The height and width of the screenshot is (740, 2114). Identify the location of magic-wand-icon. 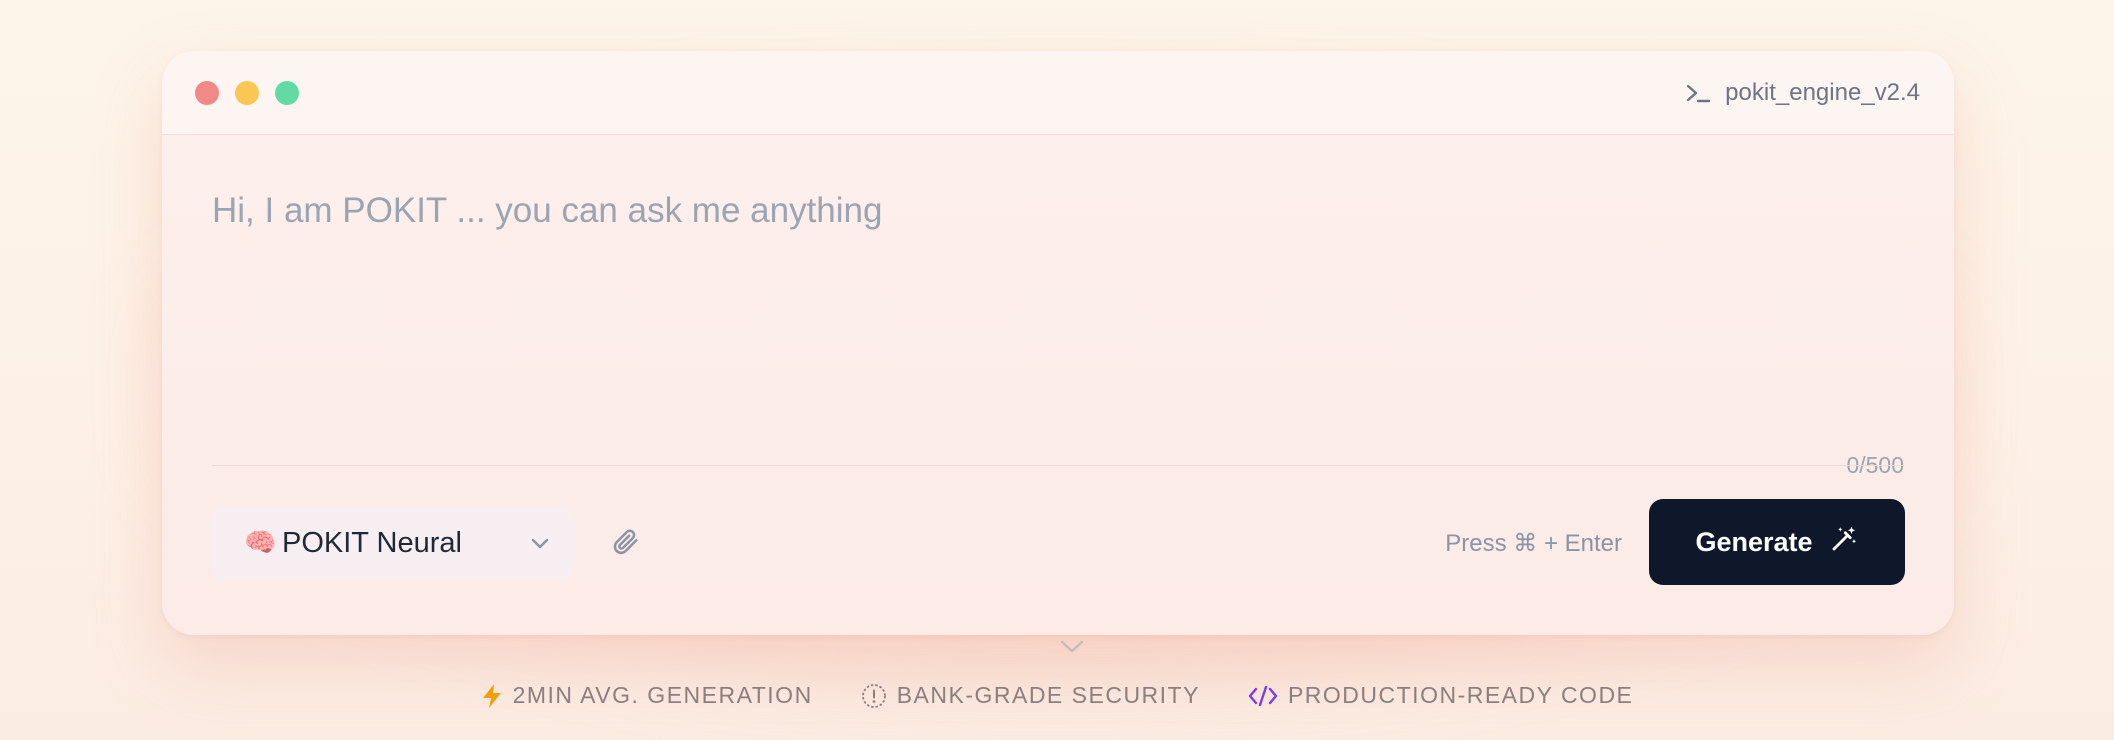
(1844, 542).